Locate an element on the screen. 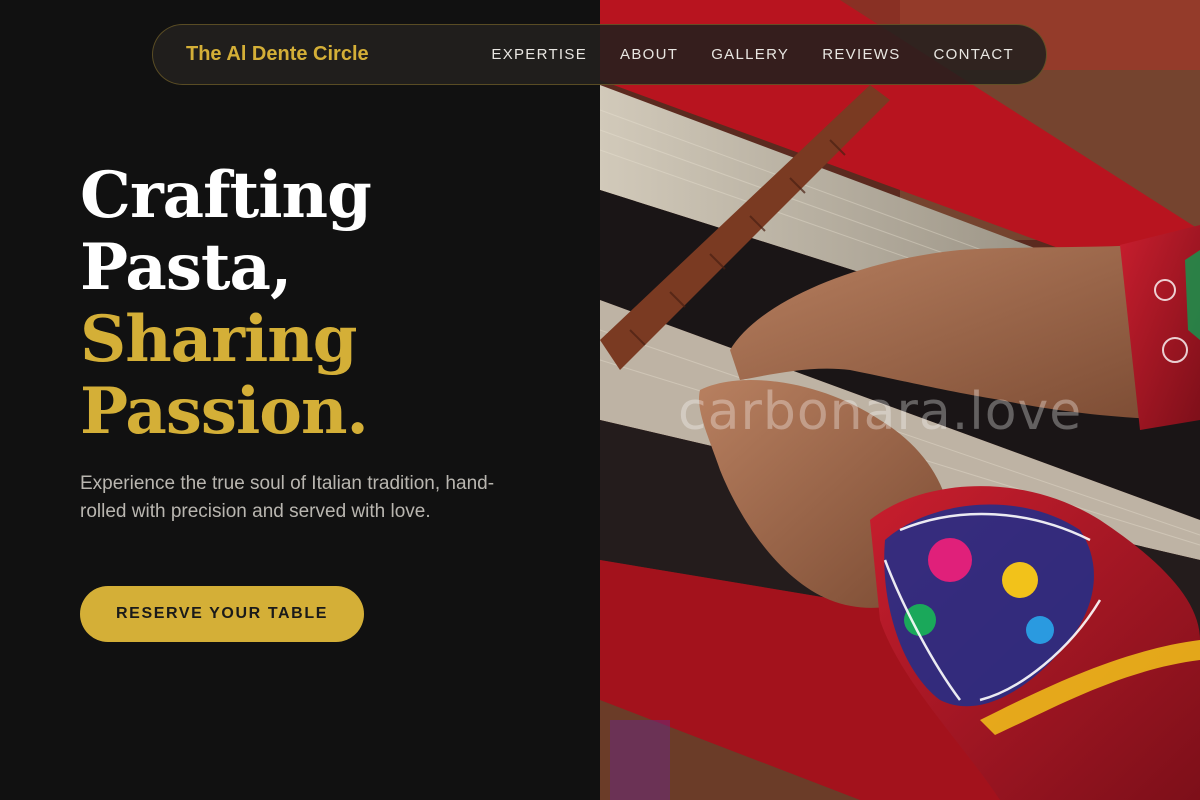 This screenshot has height=800, width=1200. nav-link-about: ABOUT is located at coordinates (649, 54).